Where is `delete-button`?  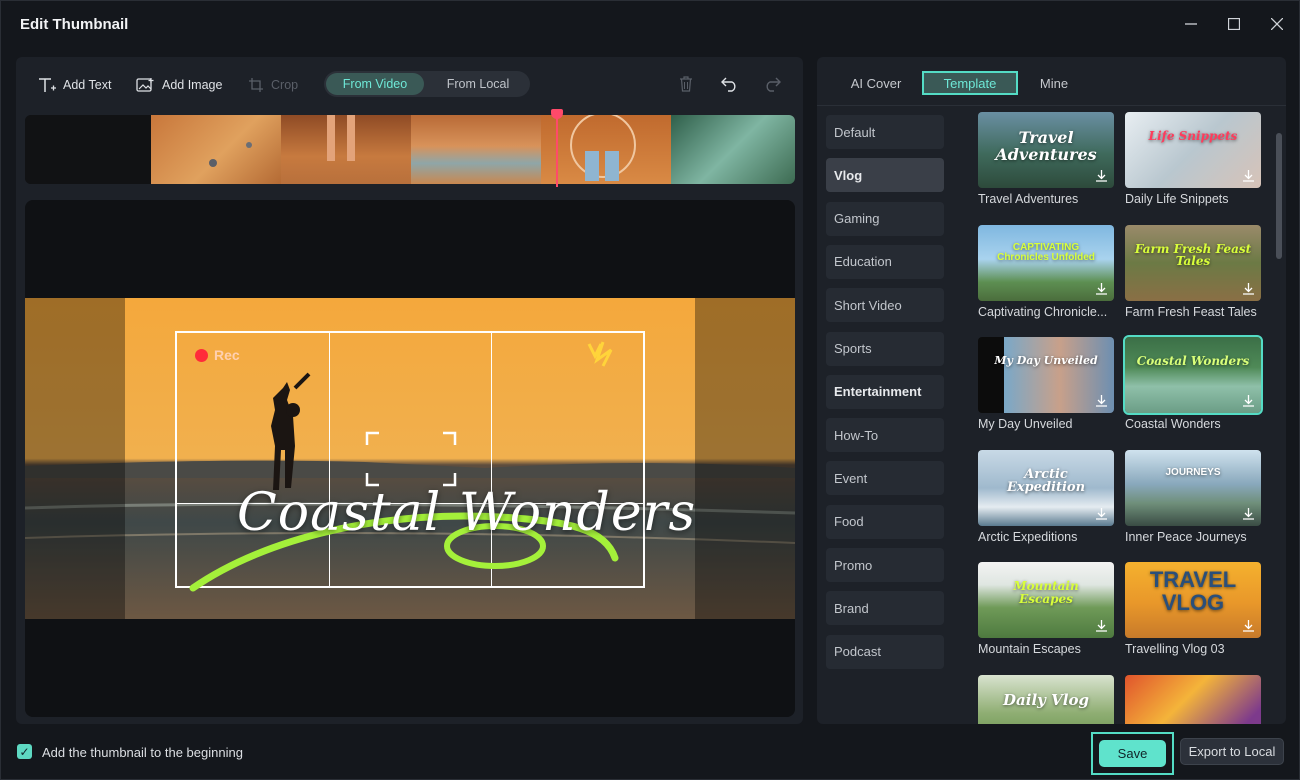 delete-button is located at coordinates (686, 84).